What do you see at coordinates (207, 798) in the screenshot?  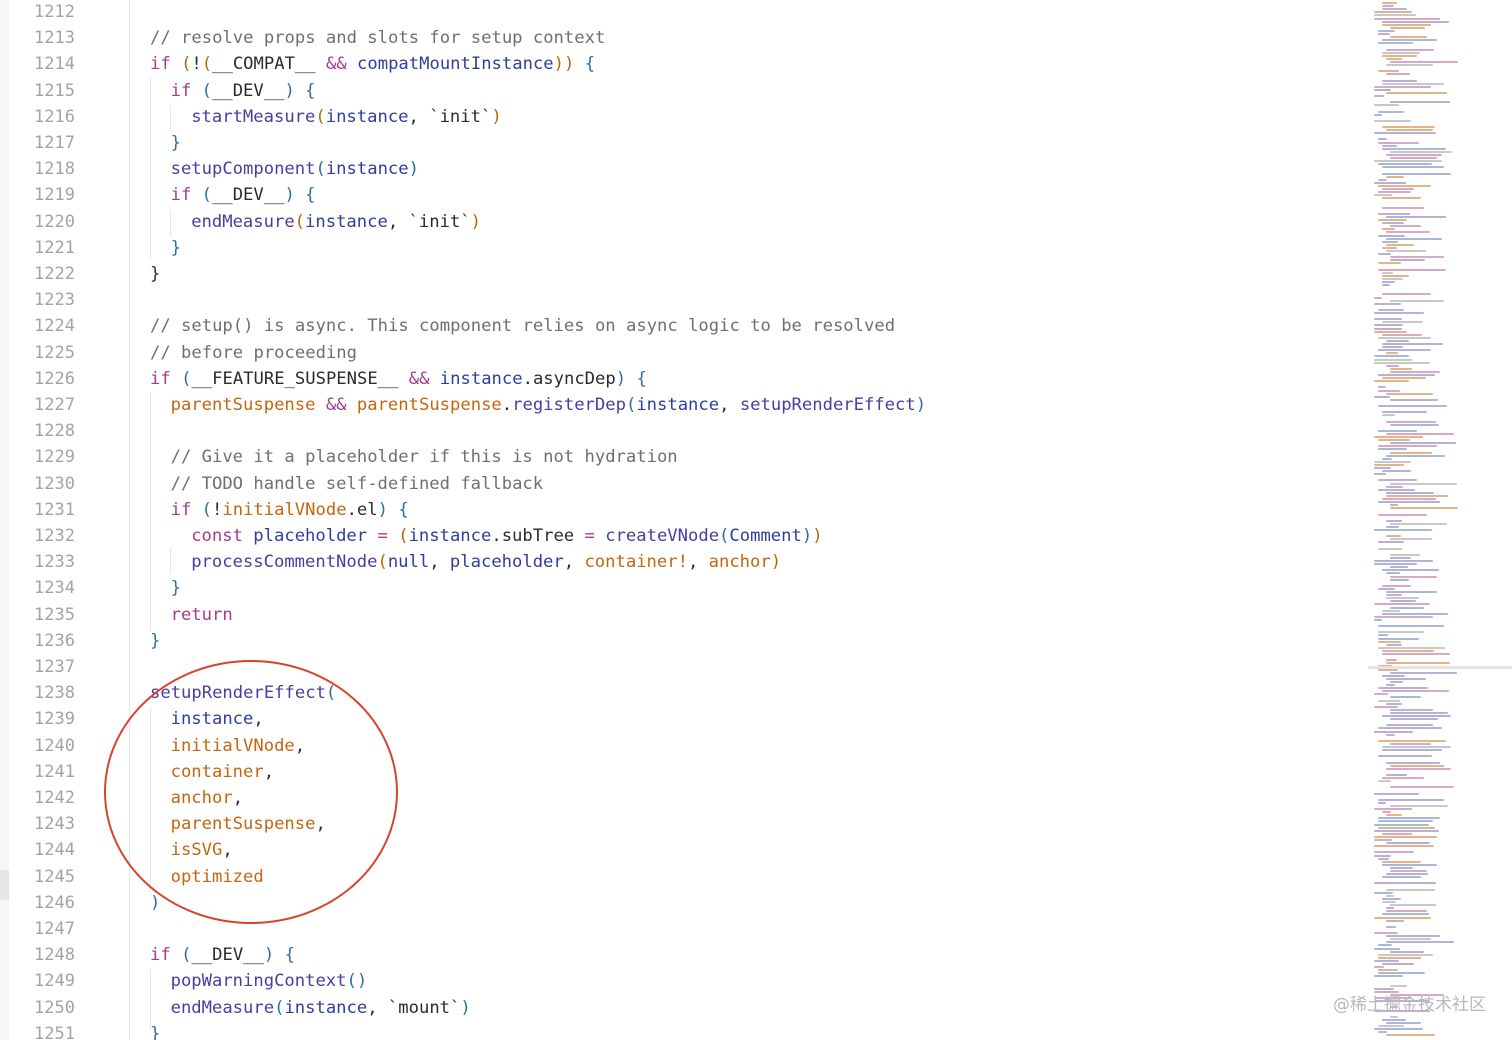 I see `code-line: anchor,` at bounding box center [207, 798].